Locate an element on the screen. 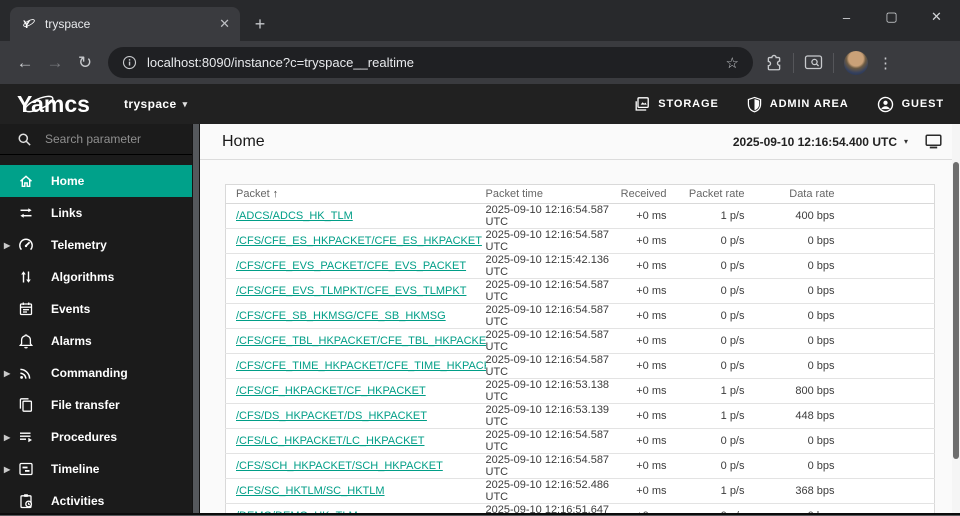 This screenshot has height=516, width=960. packet-link: /CFS/CF_HKPACKET/CF_HKPACKET is located at coordinates (331, 391).